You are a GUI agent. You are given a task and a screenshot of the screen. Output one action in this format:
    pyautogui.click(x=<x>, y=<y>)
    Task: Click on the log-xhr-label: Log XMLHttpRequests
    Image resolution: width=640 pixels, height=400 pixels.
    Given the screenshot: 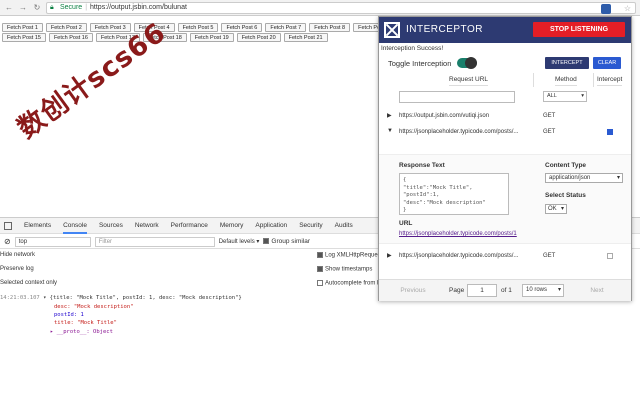 What is the action you would take?
    pyautogui.click(x=355, y=255)
    